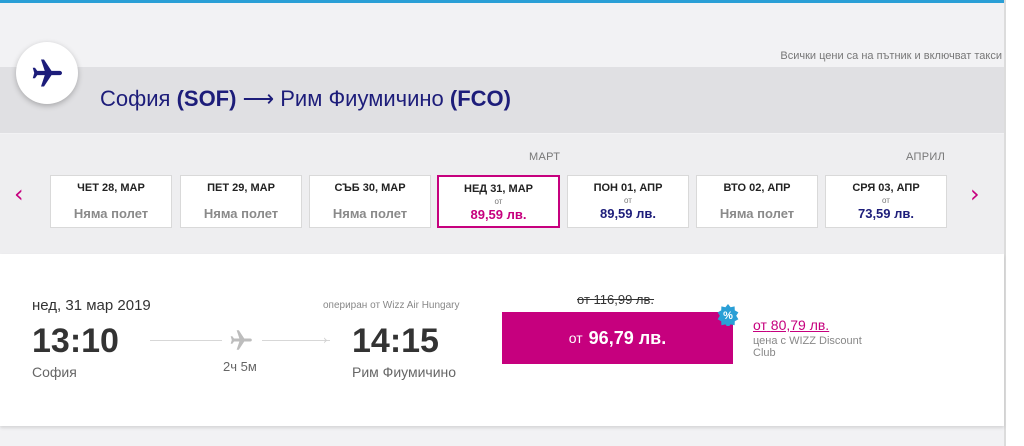  I want to click on route-line-left, so click(186, 340).